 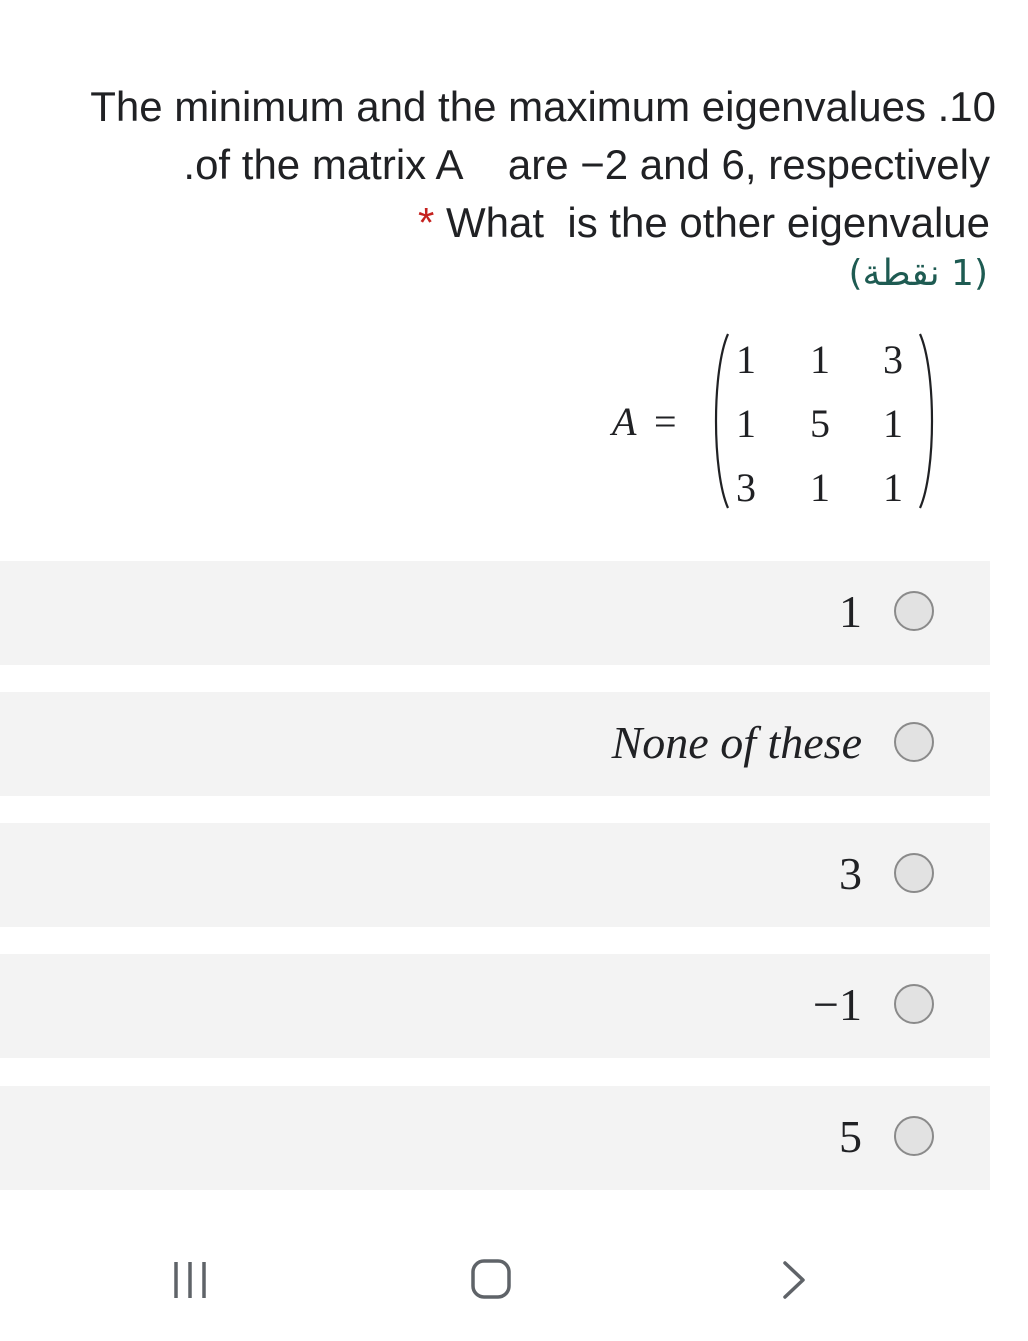 What do you see at coordinates (837, 1004) in the screenshot?
I see `option-label: −1` at bounding box center [837, 1004].